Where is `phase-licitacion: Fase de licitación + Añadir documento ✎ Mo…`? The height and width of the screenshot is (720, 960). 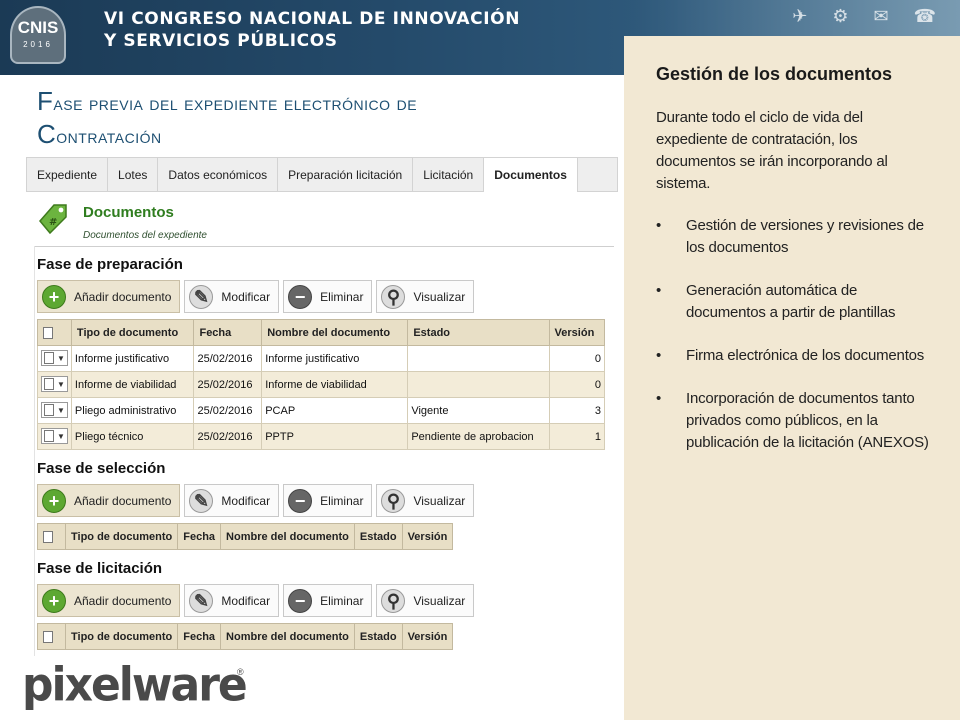
phase-licitacion: Fase de licitación + Añadir documento ✎ Mo… is located at coordinates (327, 605).